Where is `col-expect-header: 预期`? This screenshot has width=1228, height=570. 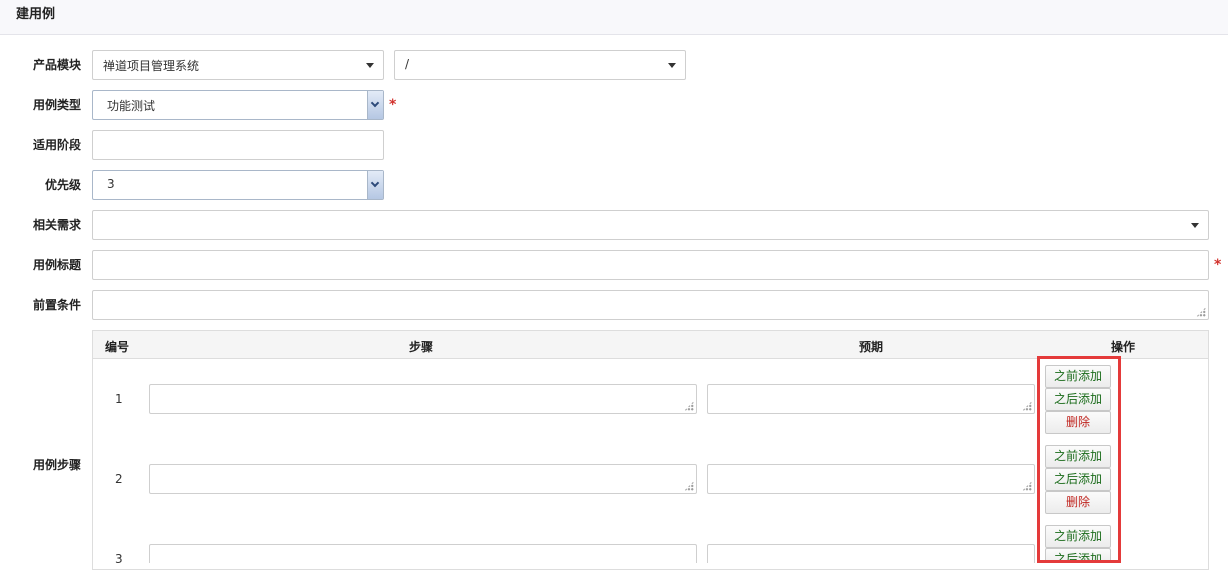
col-expect-header: 预期 is located at coordinates (871, 347).